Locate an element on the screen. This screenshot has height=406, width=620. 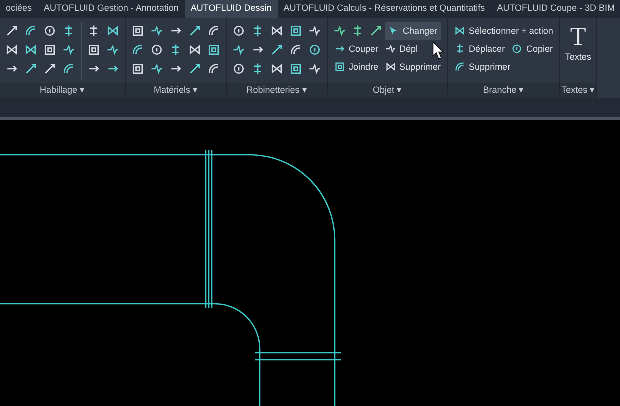
ribbon-tab: ociées is located at coordinates (19, 9).